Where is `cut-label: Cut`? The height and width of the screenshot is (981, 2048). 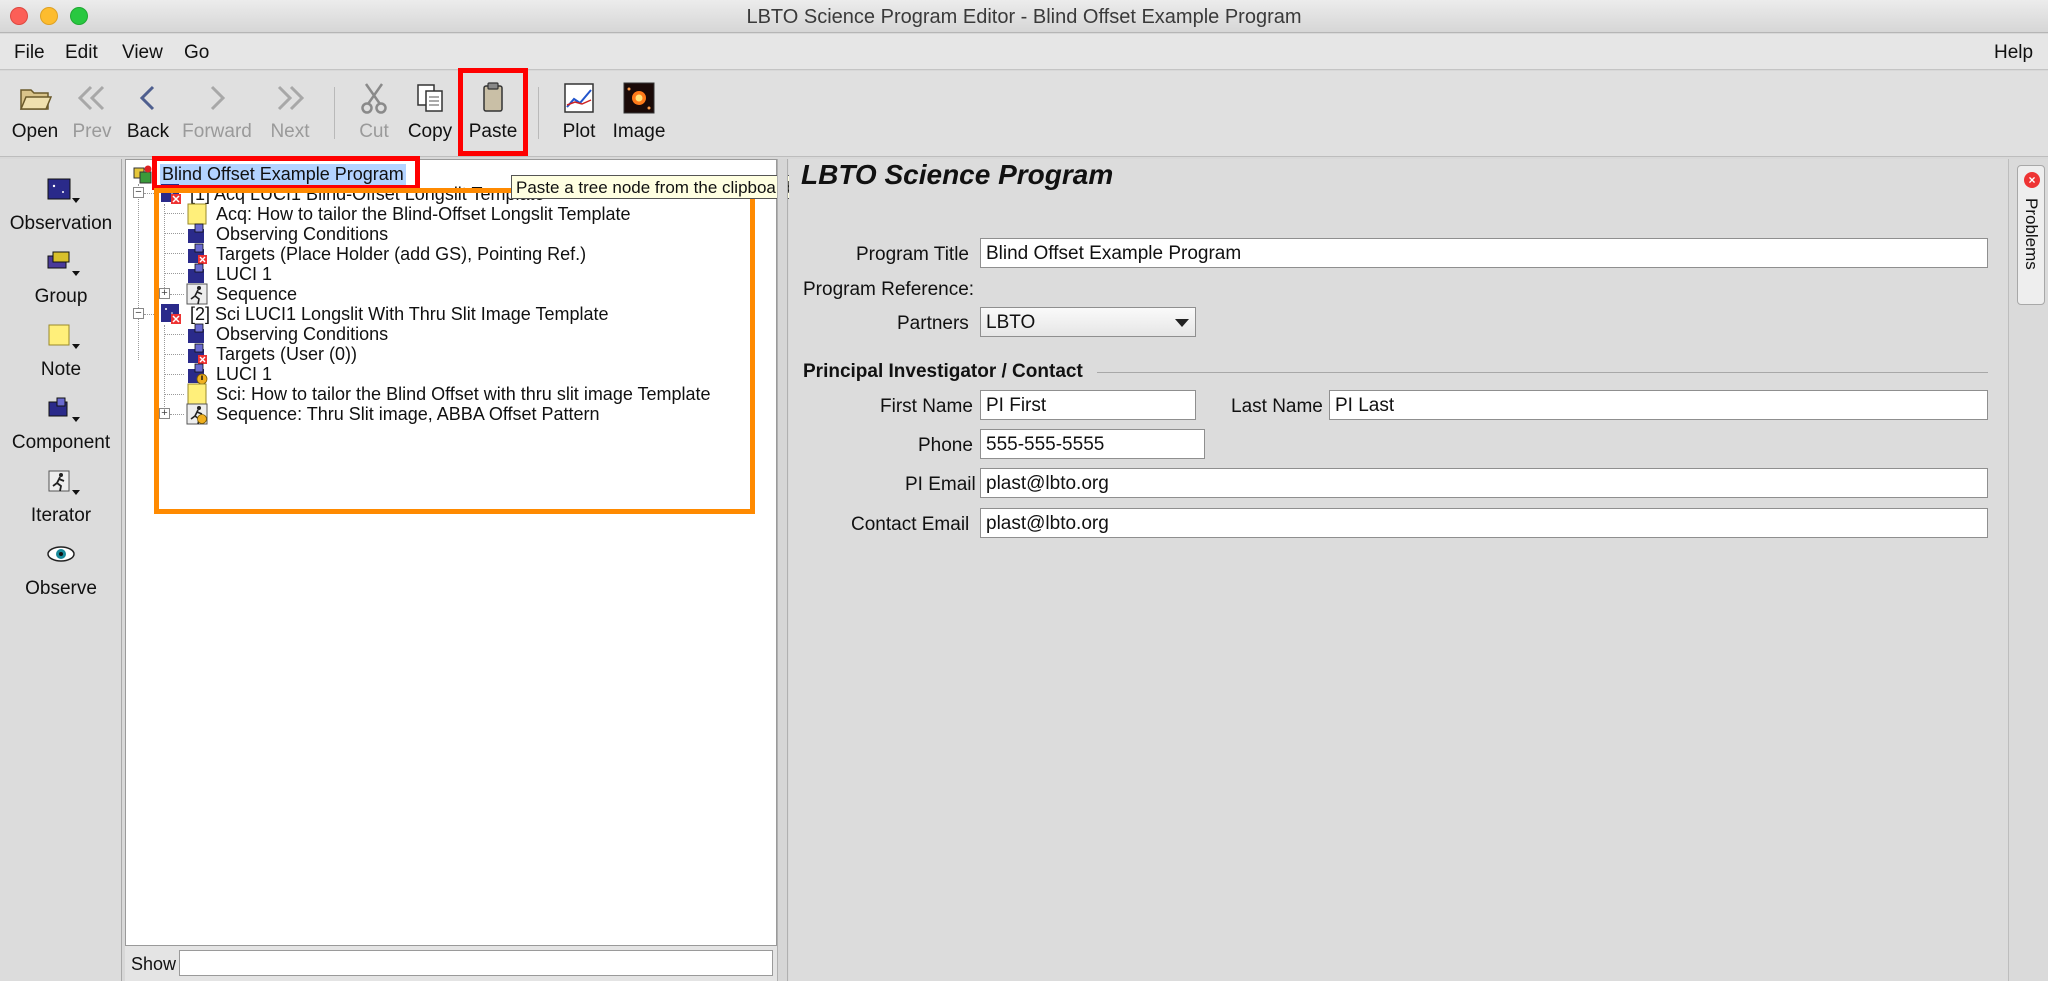
cut-label: Cut is located at coordinates (374, 131).